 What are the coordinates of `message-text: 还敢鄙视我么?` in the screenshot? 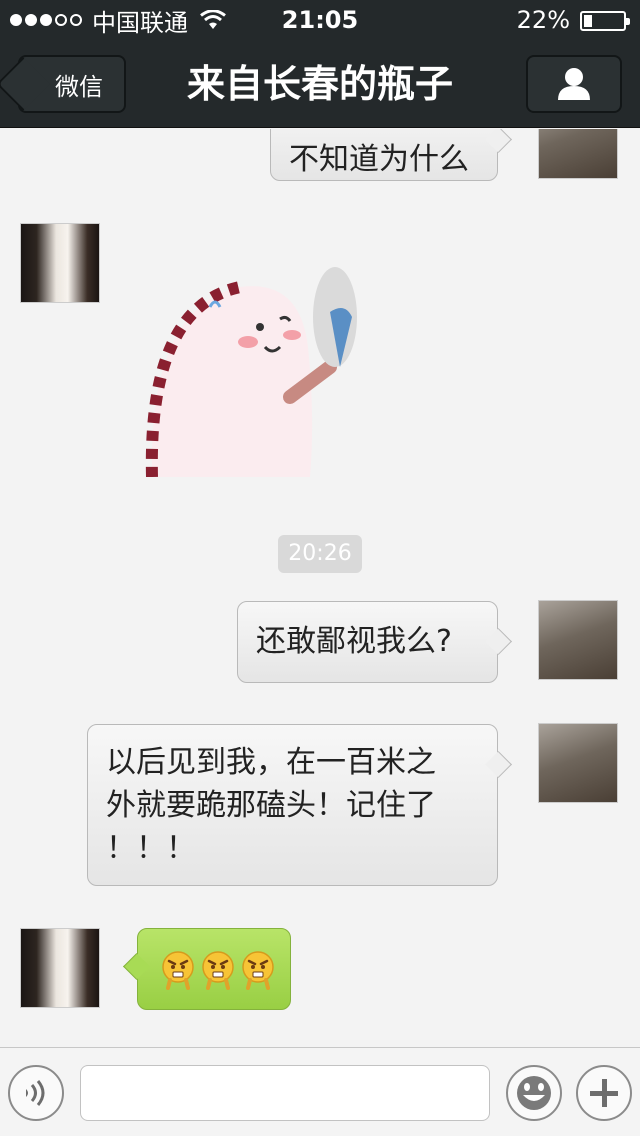 It's located at (354, 641).